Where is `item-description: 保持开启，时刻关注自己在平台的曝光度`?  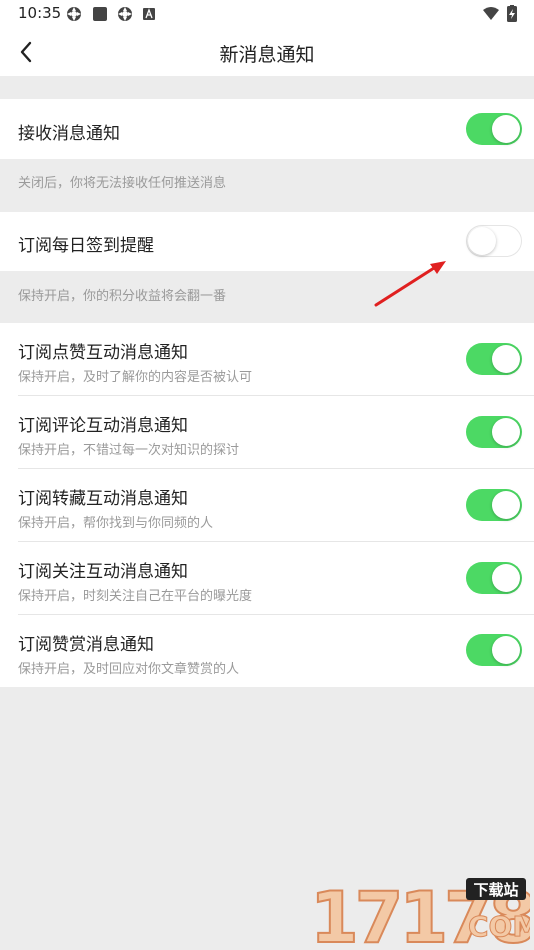 item-description: 保持开启，时刻关注自己在平台的曝光度 is located at coordinates (135, 596).